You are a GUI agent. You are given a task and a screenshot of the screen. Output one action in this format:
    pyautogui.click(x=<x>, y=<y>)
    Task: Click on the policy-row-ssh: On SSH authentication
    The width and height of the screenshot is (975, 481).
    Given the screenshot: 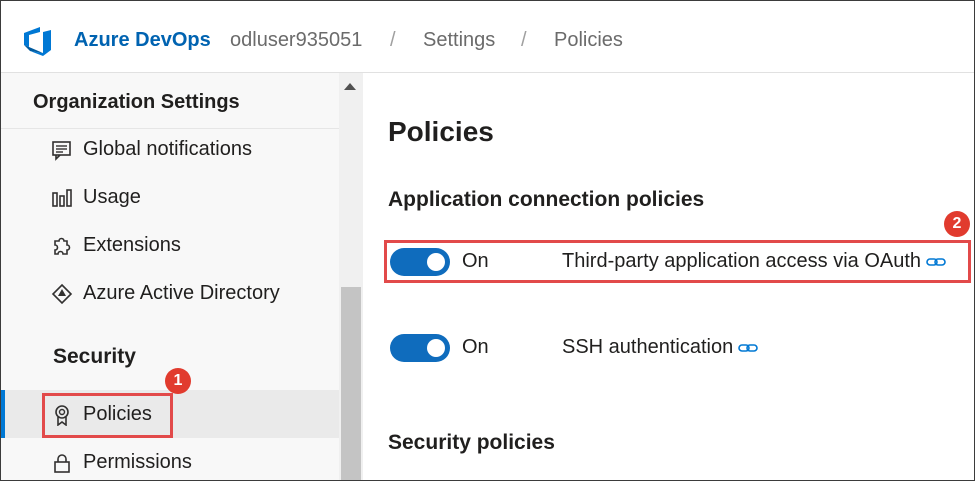 What is the action you would take?
    pyautogui.click(x=680, y=349)
    